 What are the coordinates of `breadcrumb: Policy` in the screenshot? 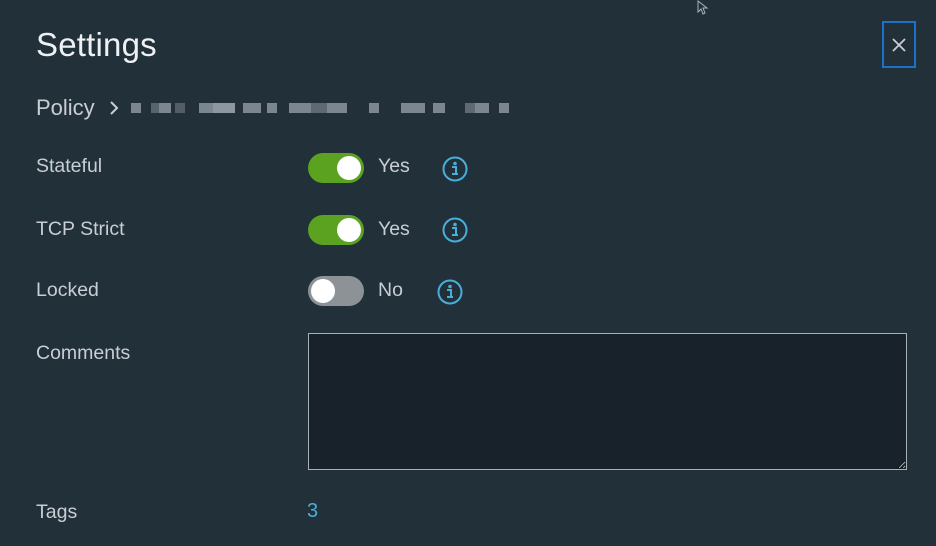 It's located at (272, 108).